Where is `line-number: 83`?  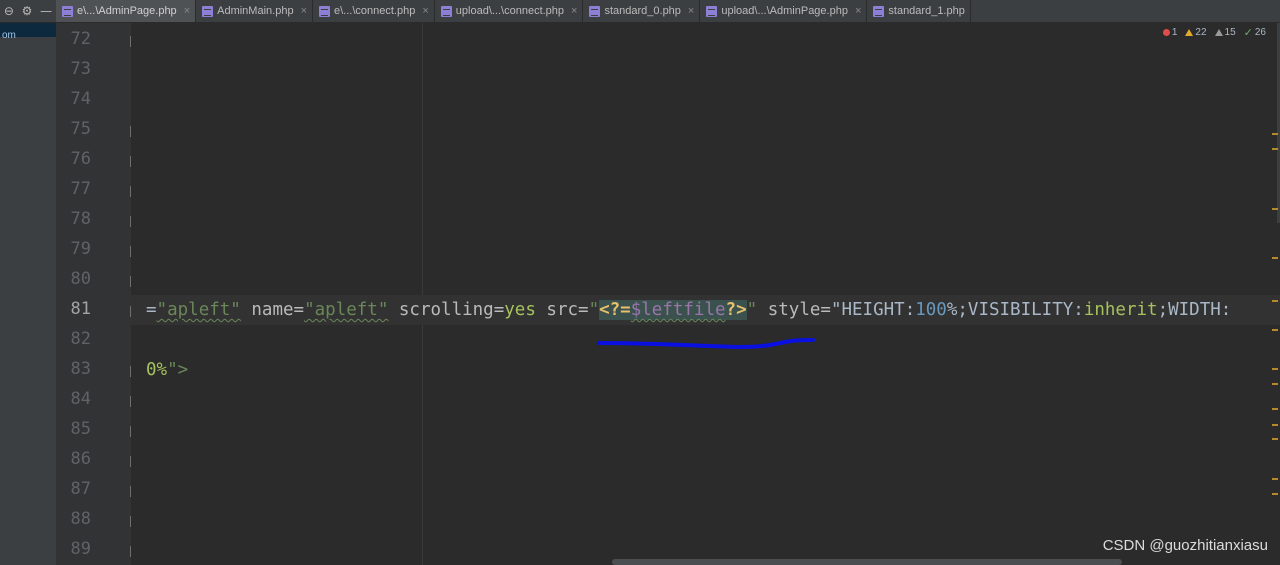
line-number: 83 is located at coordinates (80, 369).